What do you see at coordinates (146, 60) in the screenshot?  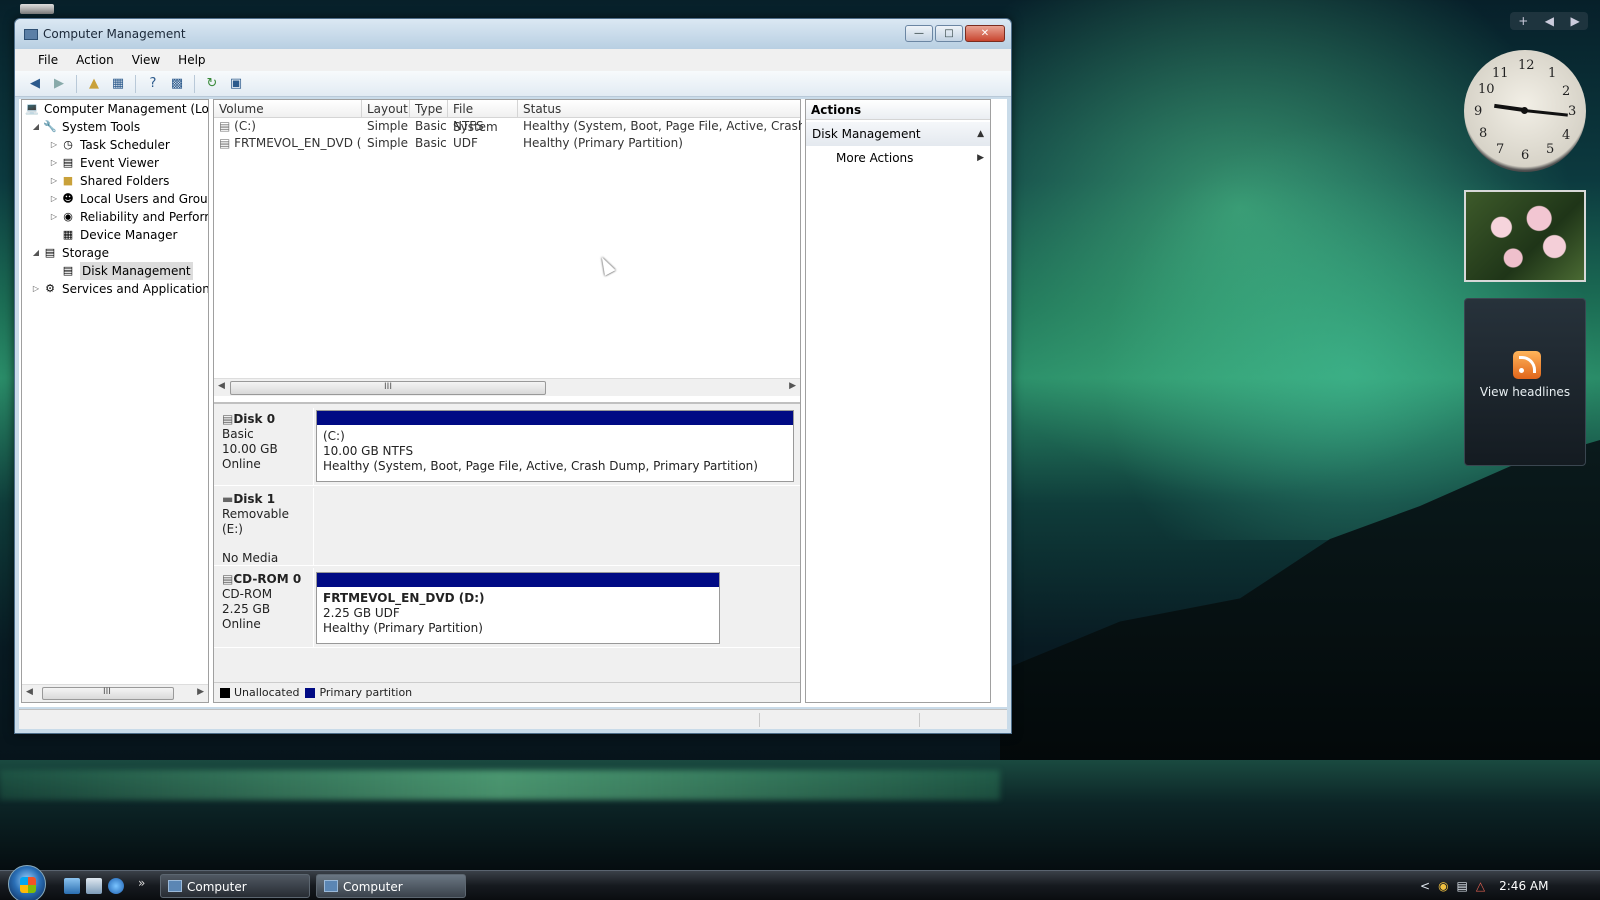 I see `menu-view: View` at bounding box center [146, 60].